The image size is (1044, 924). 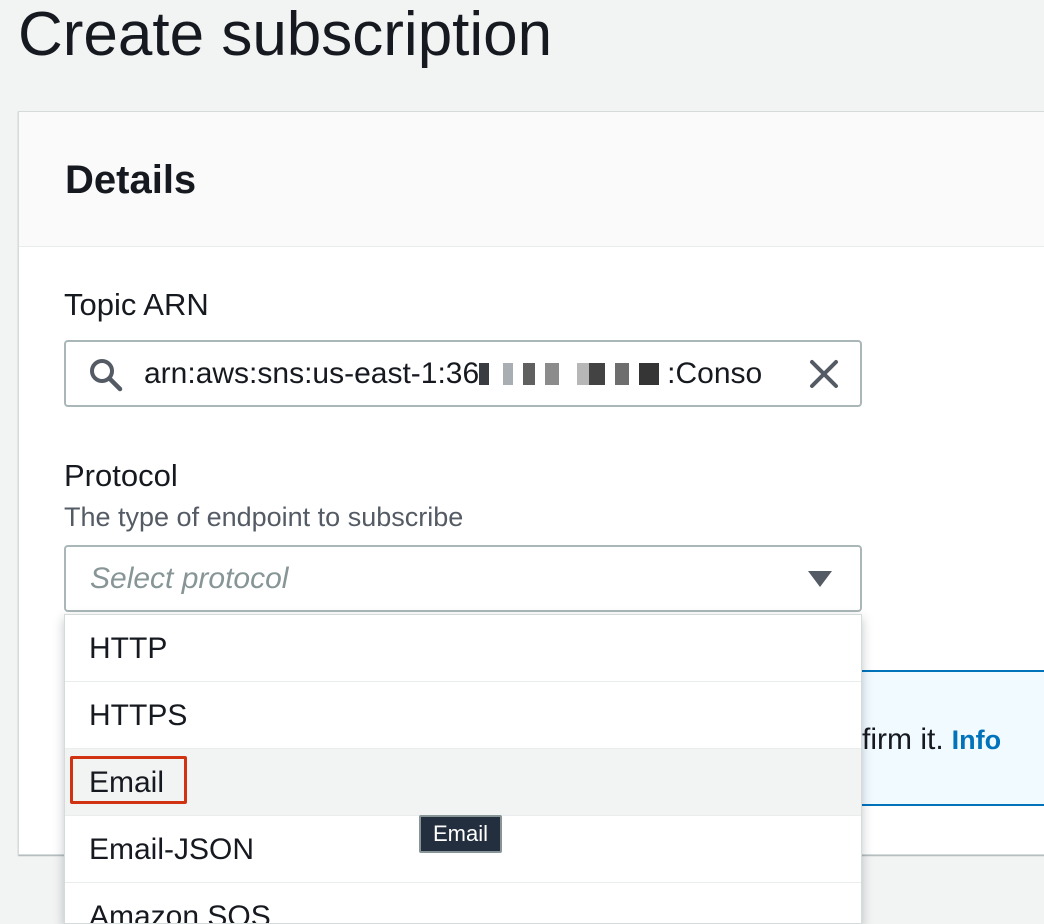 What do you see at coordinates (138, 715) in the screenshot?
I see `option-label: HTTPS` at bounding box center [138, 715].